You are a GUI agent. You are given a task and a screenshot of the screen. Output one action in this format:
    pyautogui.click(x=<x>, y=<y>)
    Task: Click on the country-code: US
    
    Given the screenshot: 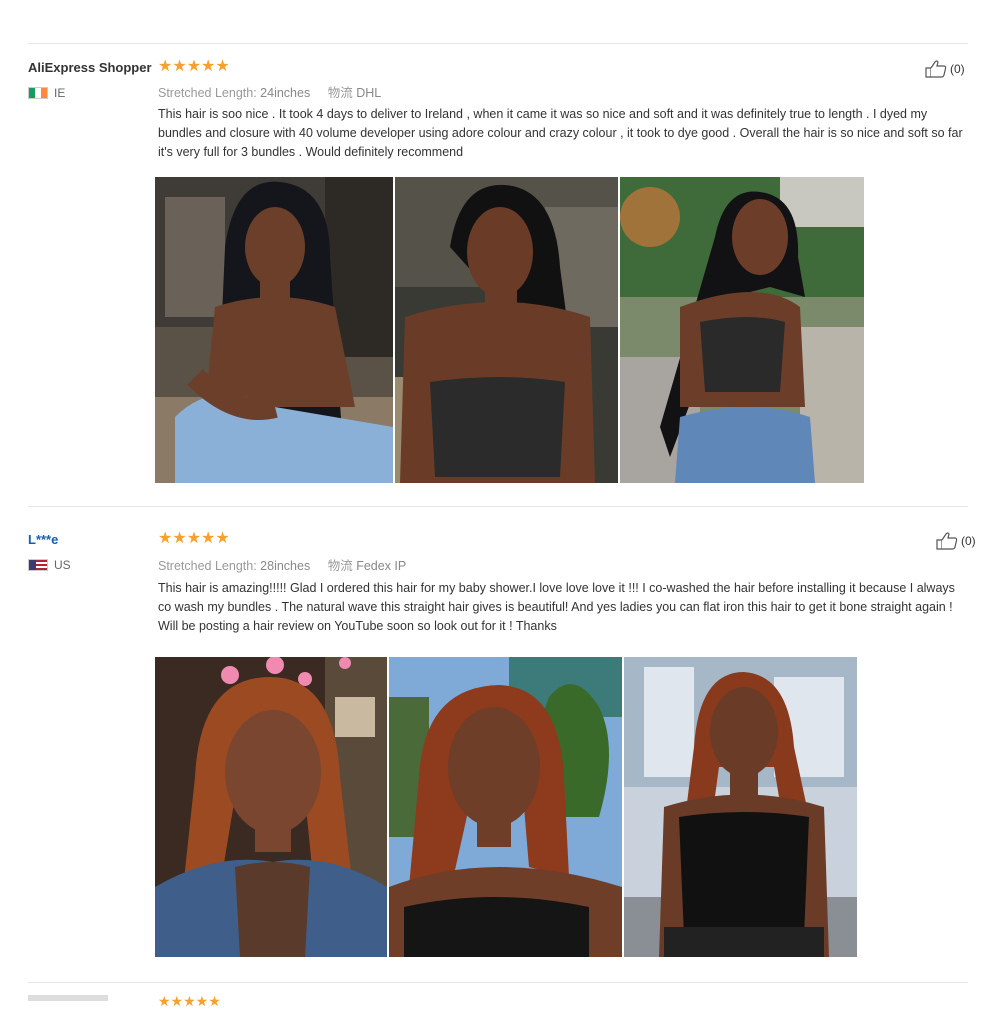 What is the action you would take?
    pyautogui.click(x=62, y=565)
    